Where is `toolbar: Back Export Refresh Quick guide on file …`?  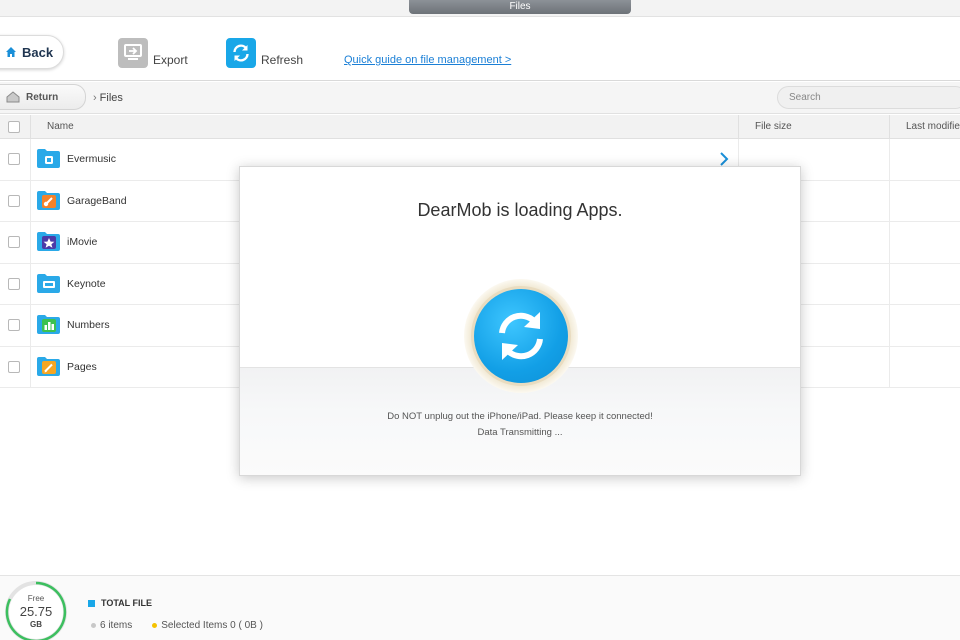
toolbar: Back Export Refresh Quick guide on file … is located at coordinates (480, 49).